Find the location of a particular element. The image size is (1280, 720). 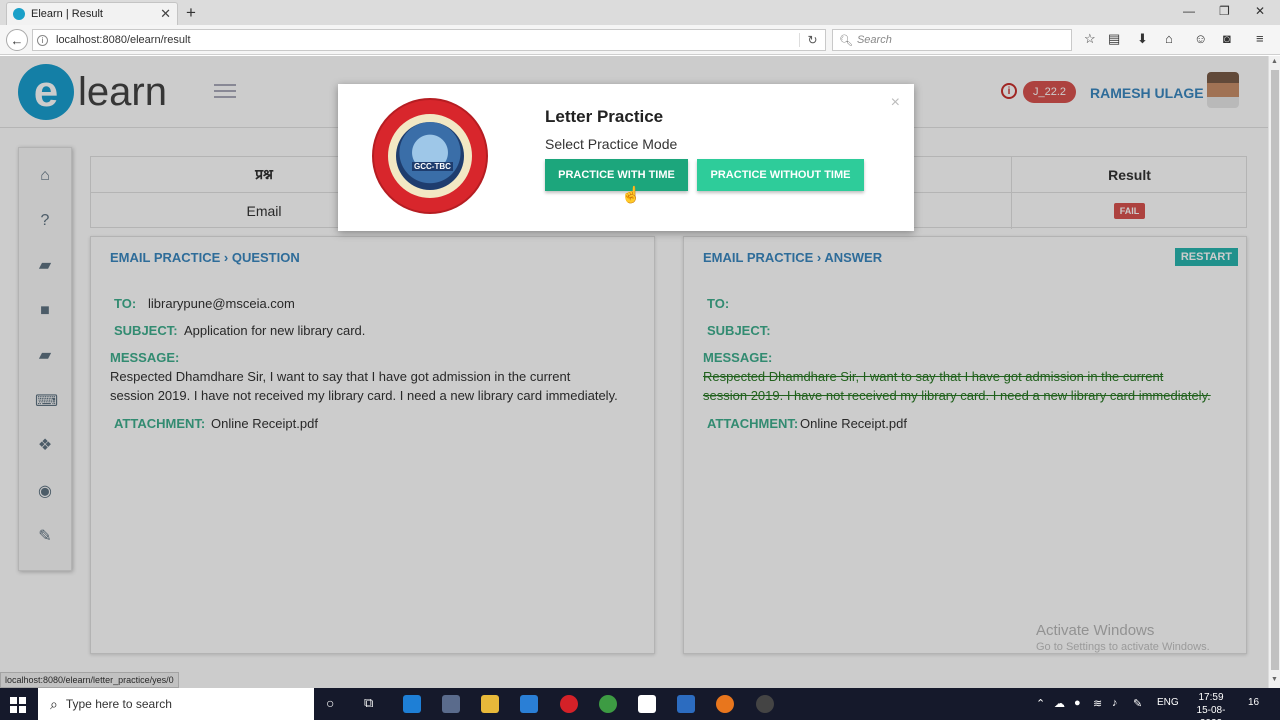

chrome-icon is located at coordinates (608, 704).